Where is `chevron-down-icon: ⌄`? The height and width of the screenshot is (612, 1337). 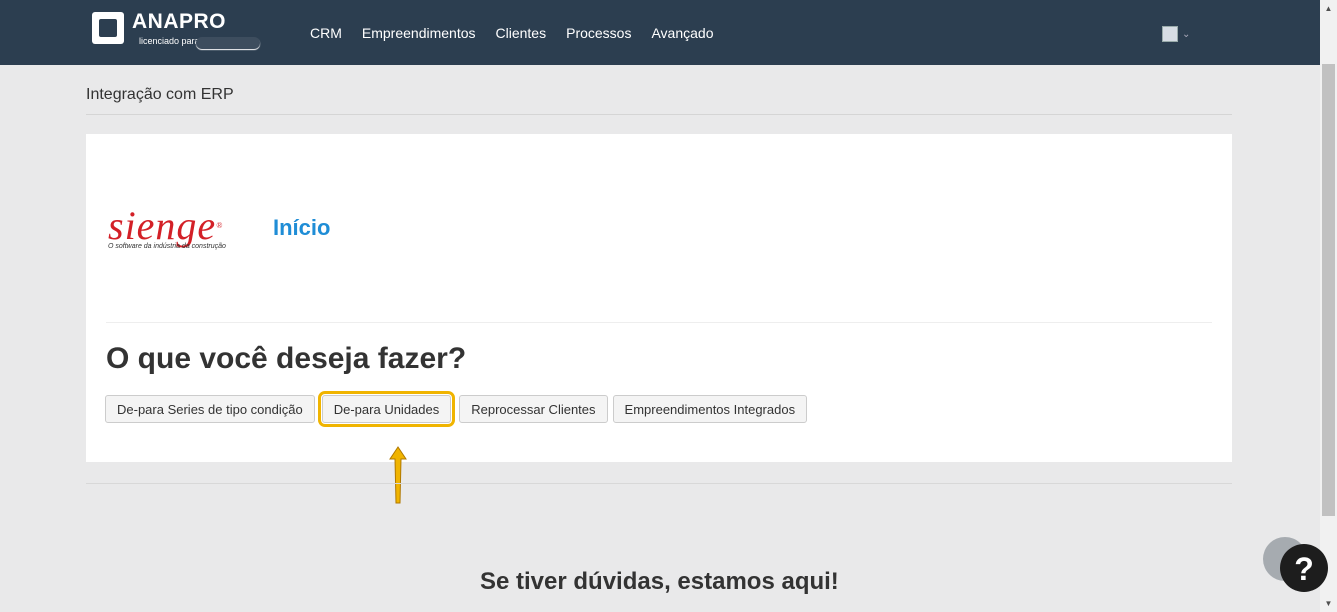
chevron-down-icon: ⌄ is located at coordinates (1186, 34).